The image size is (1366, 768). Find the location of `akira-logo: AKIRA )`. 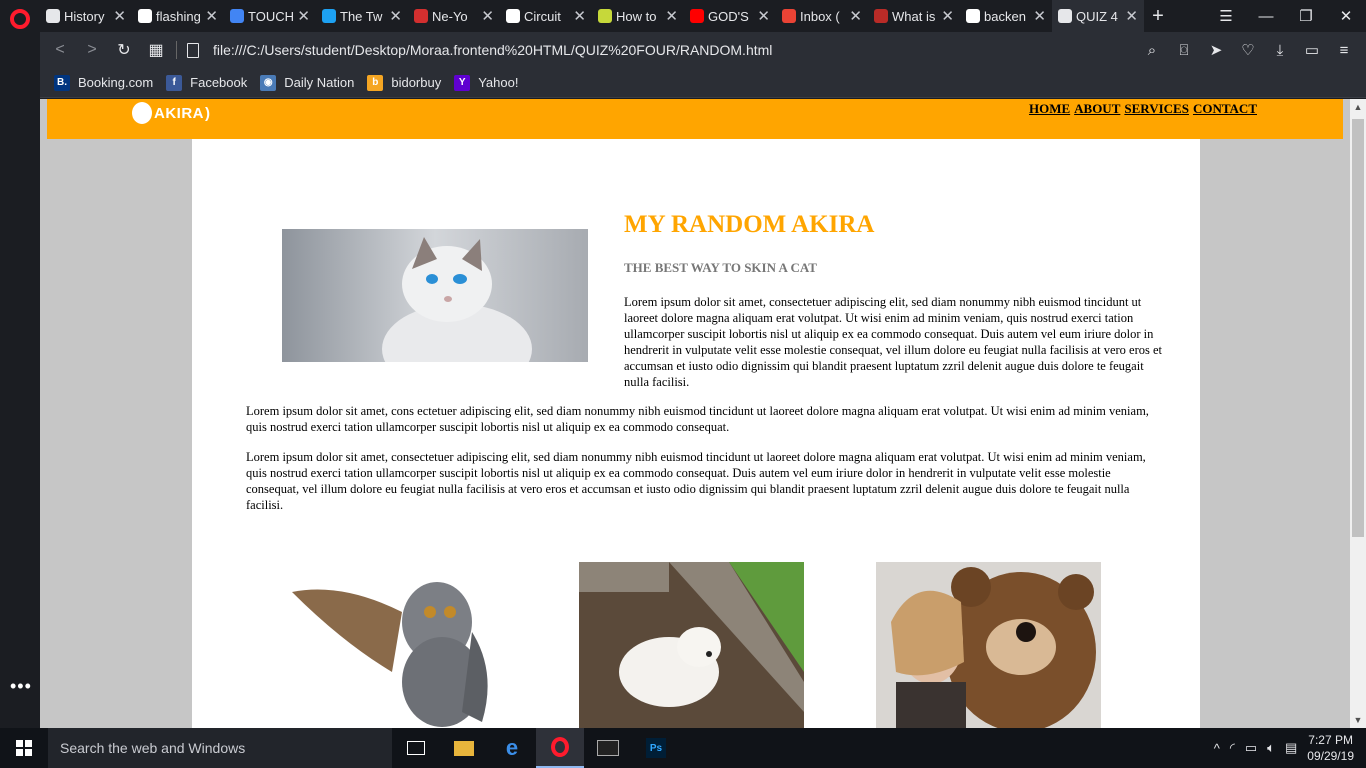

akira-logo: AKIRA ) is located at coordinates (171, 113).